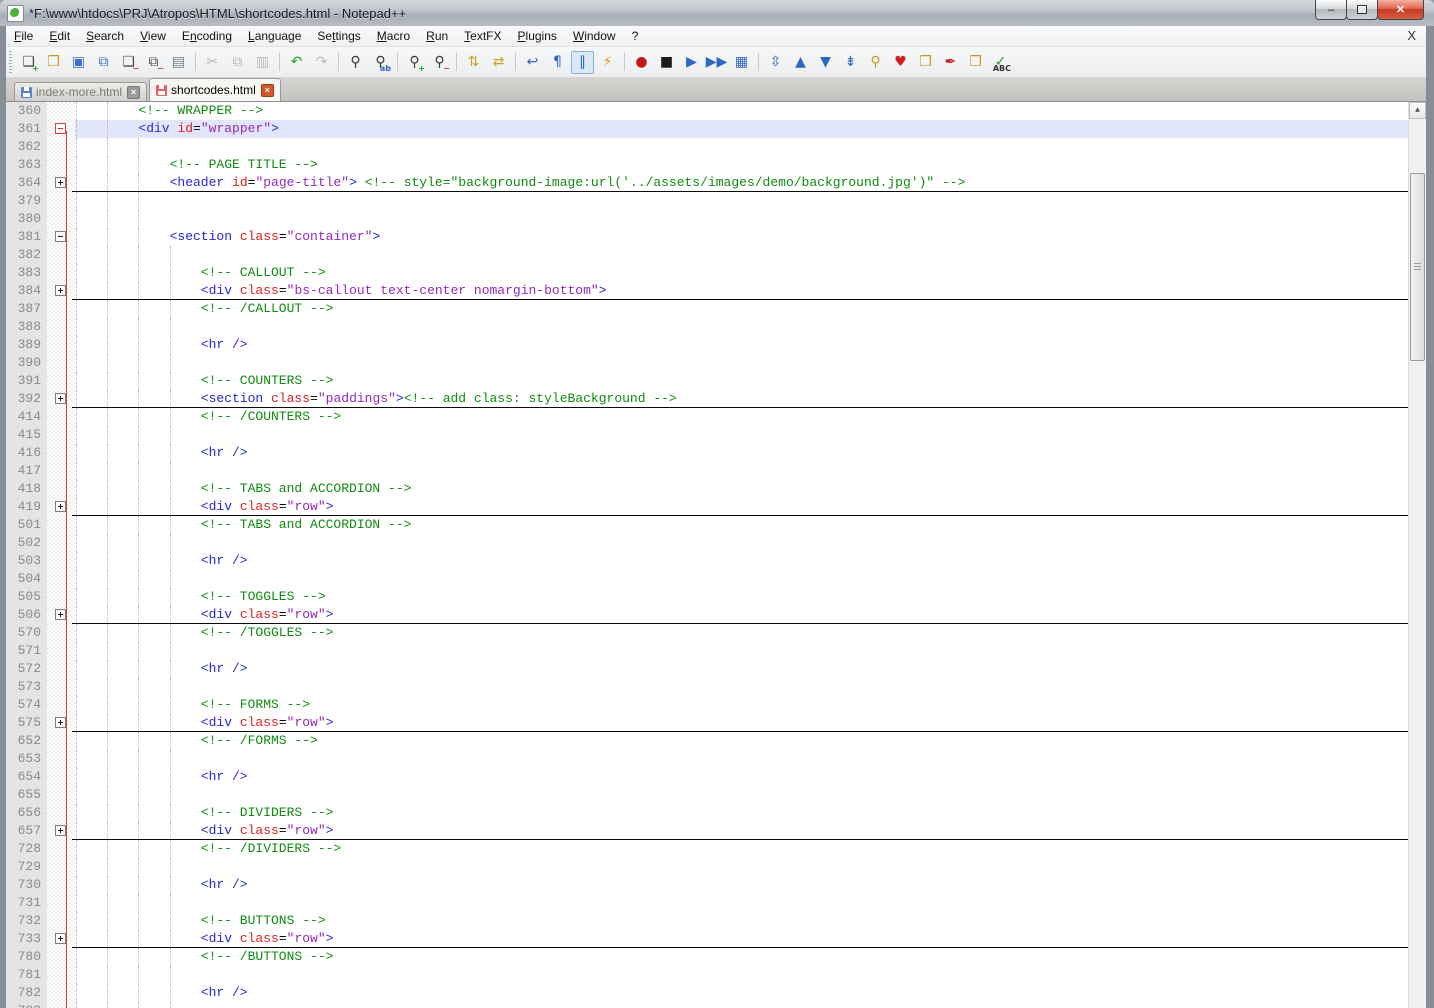  I want to click on line-number: 381, so click(26, 237).